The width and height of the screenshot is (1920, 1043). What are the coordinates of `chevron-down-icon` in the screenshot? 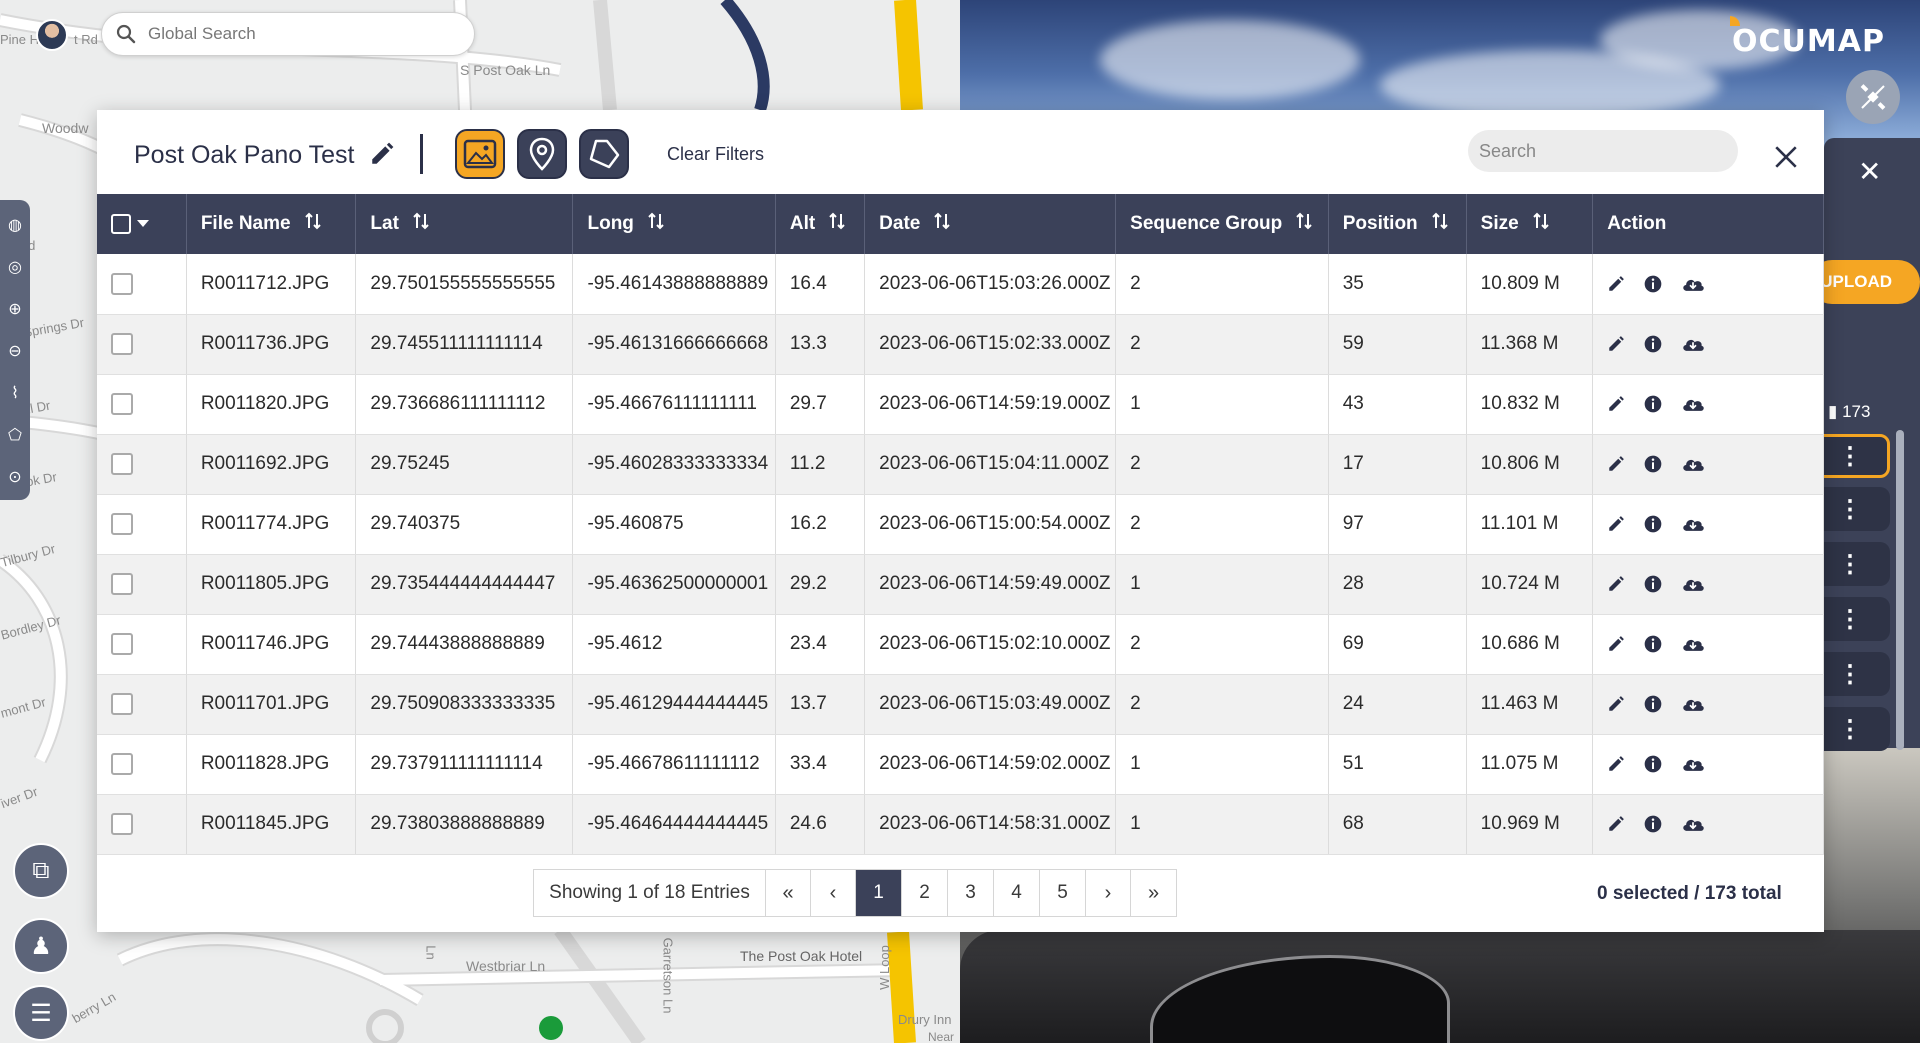 It's located at (143, 224).